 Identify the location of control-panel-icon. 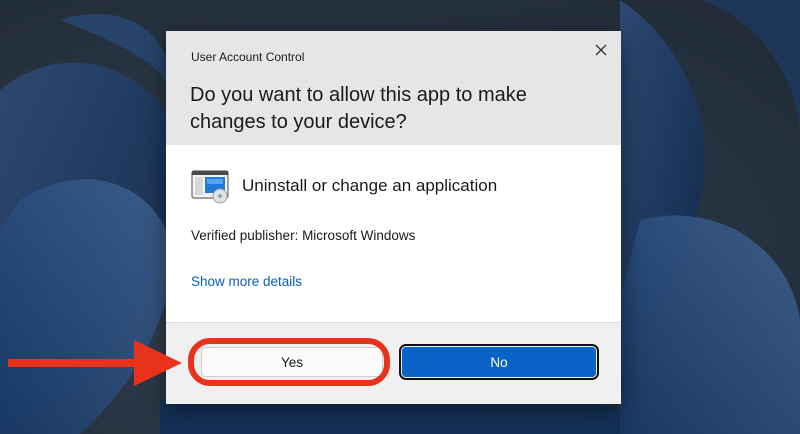
(210, 187).